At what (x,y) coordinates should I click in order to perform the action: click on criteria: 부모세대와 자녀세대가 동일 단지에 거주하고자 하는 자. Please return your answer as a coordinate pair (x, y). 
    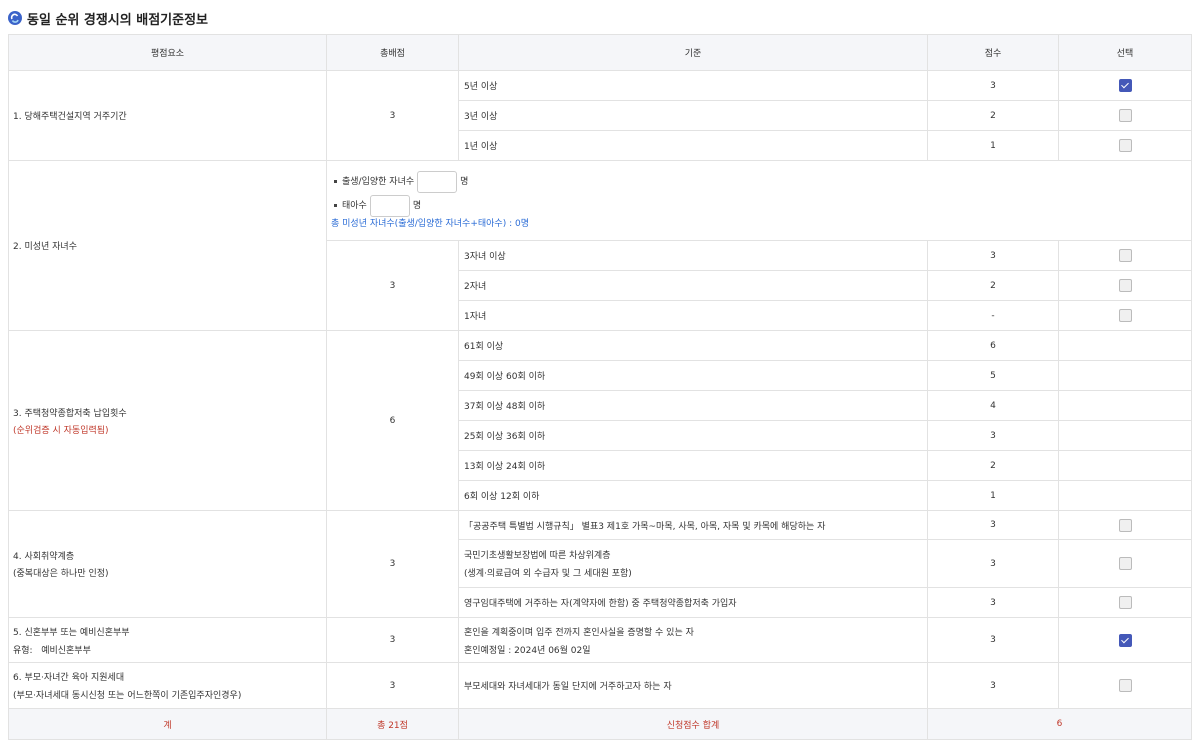
    Looking at the image, I should click on (693, 685).